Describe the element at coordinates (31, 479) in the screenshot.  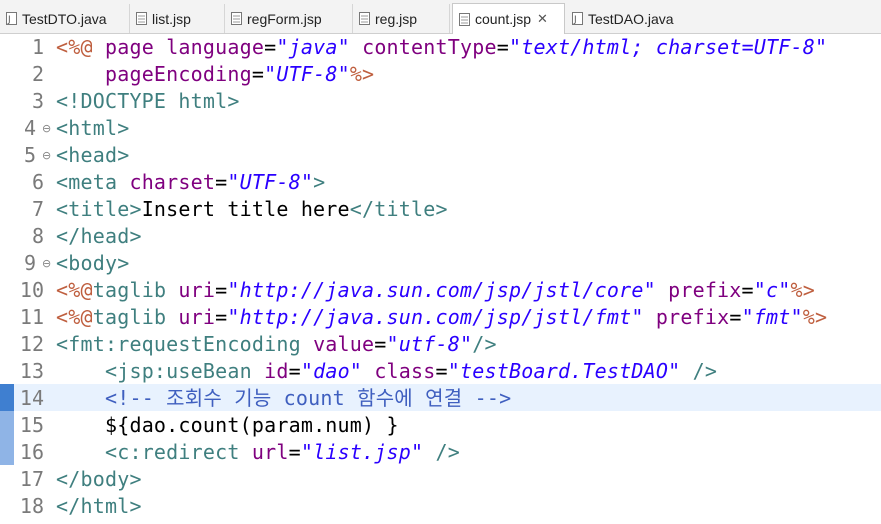
I see `line-number: 17` at that location.